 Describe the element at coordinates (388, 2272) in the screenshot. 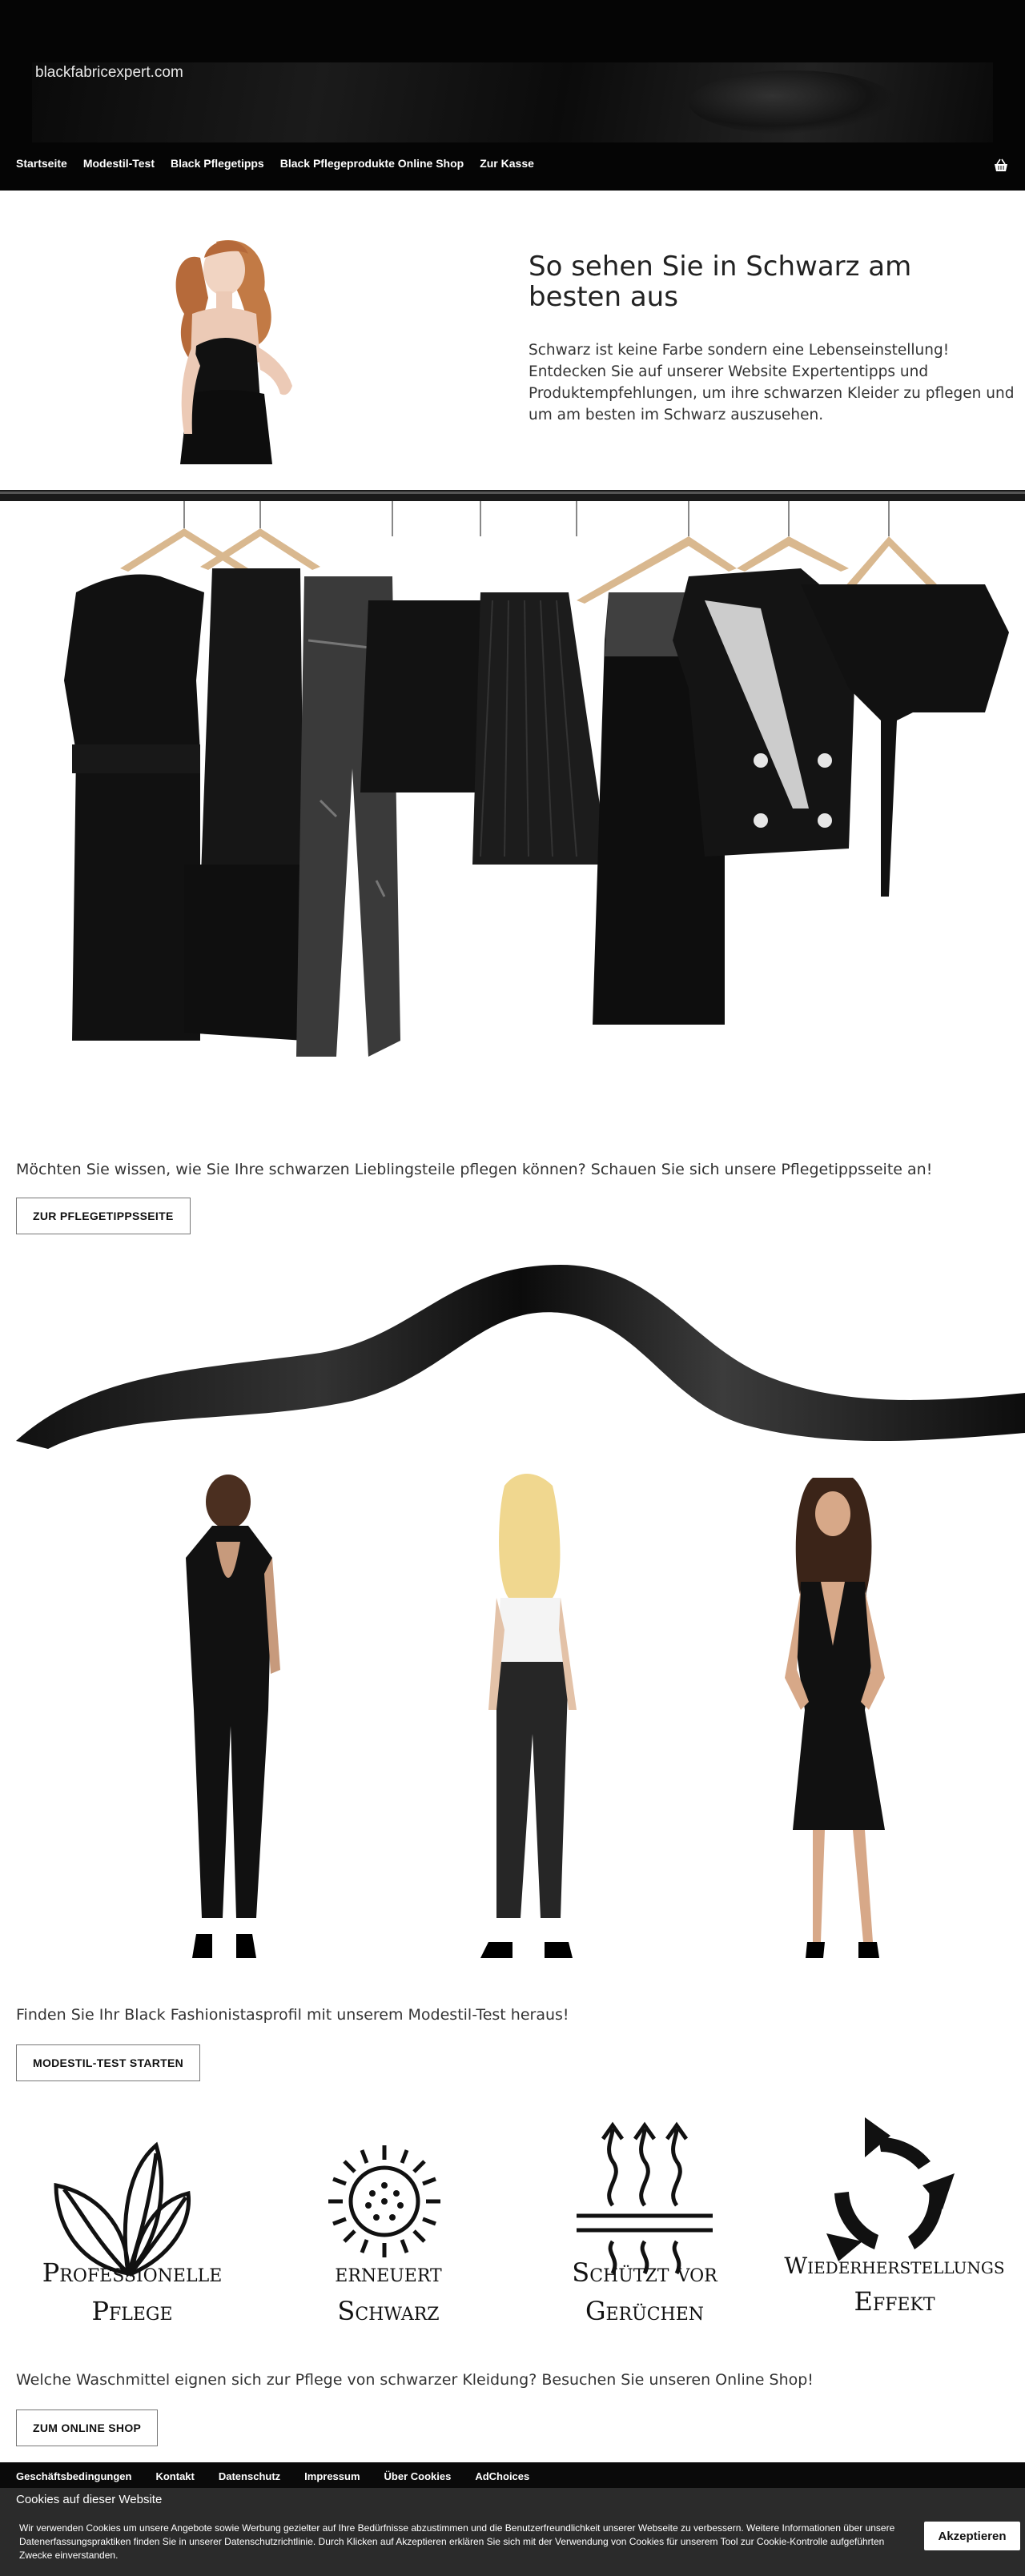

I see `feature-2-line1: erneuert` at that location.